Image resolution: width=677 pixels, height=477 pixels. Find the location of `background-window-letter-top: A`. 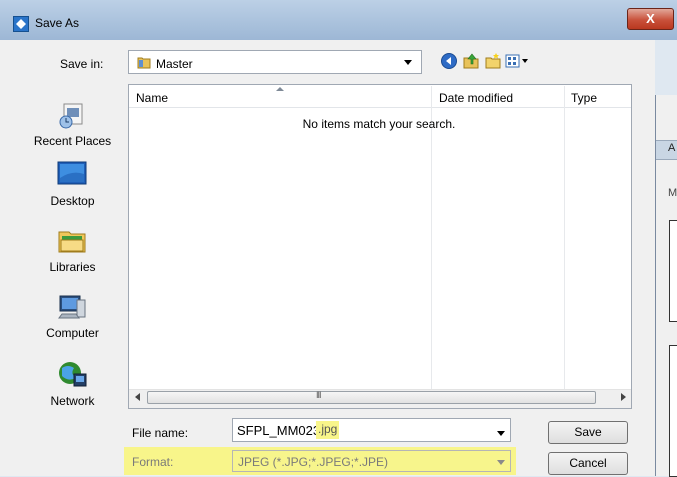

background-window-letter-top: A is located at coordinates (672, 148).